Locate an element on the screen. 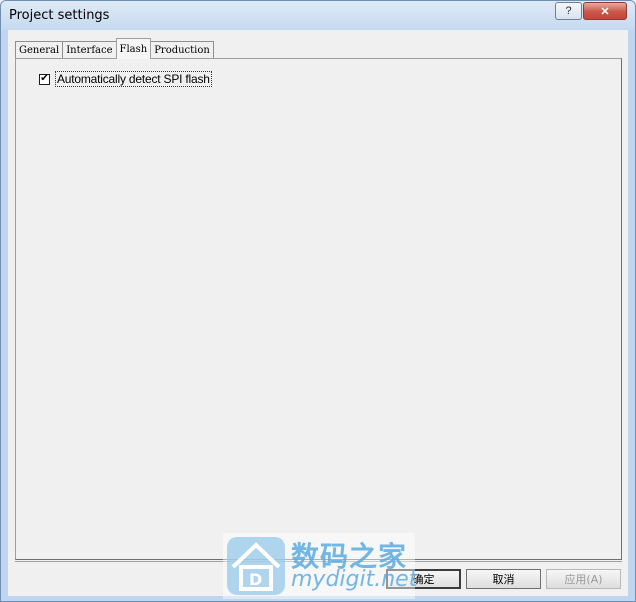  cancel-button: 取消 is located at coordinates (503, 579).